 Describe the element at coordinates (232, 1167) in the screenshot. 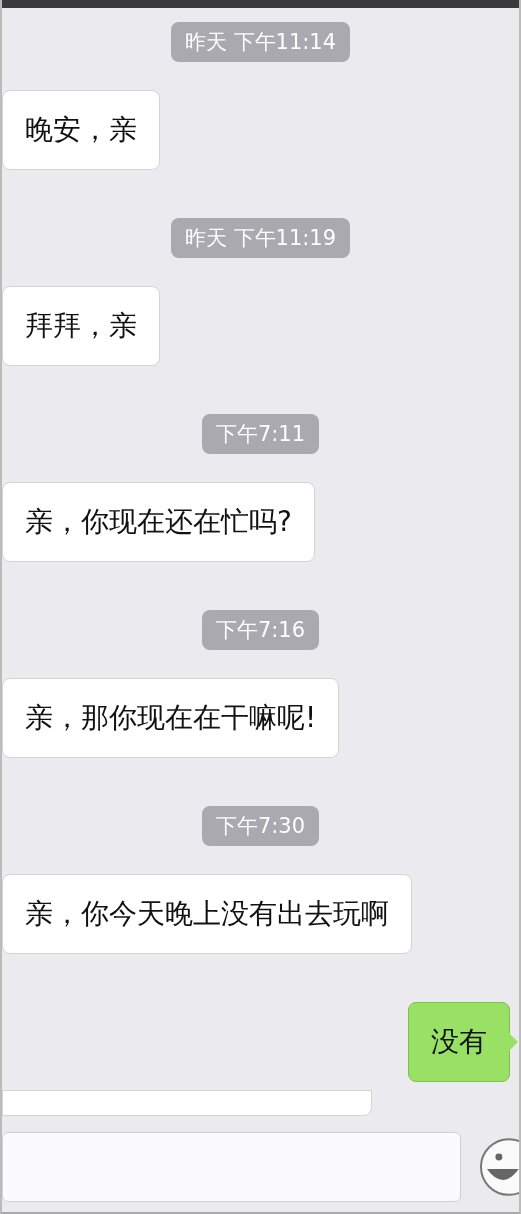

I see `message-input` at that location.